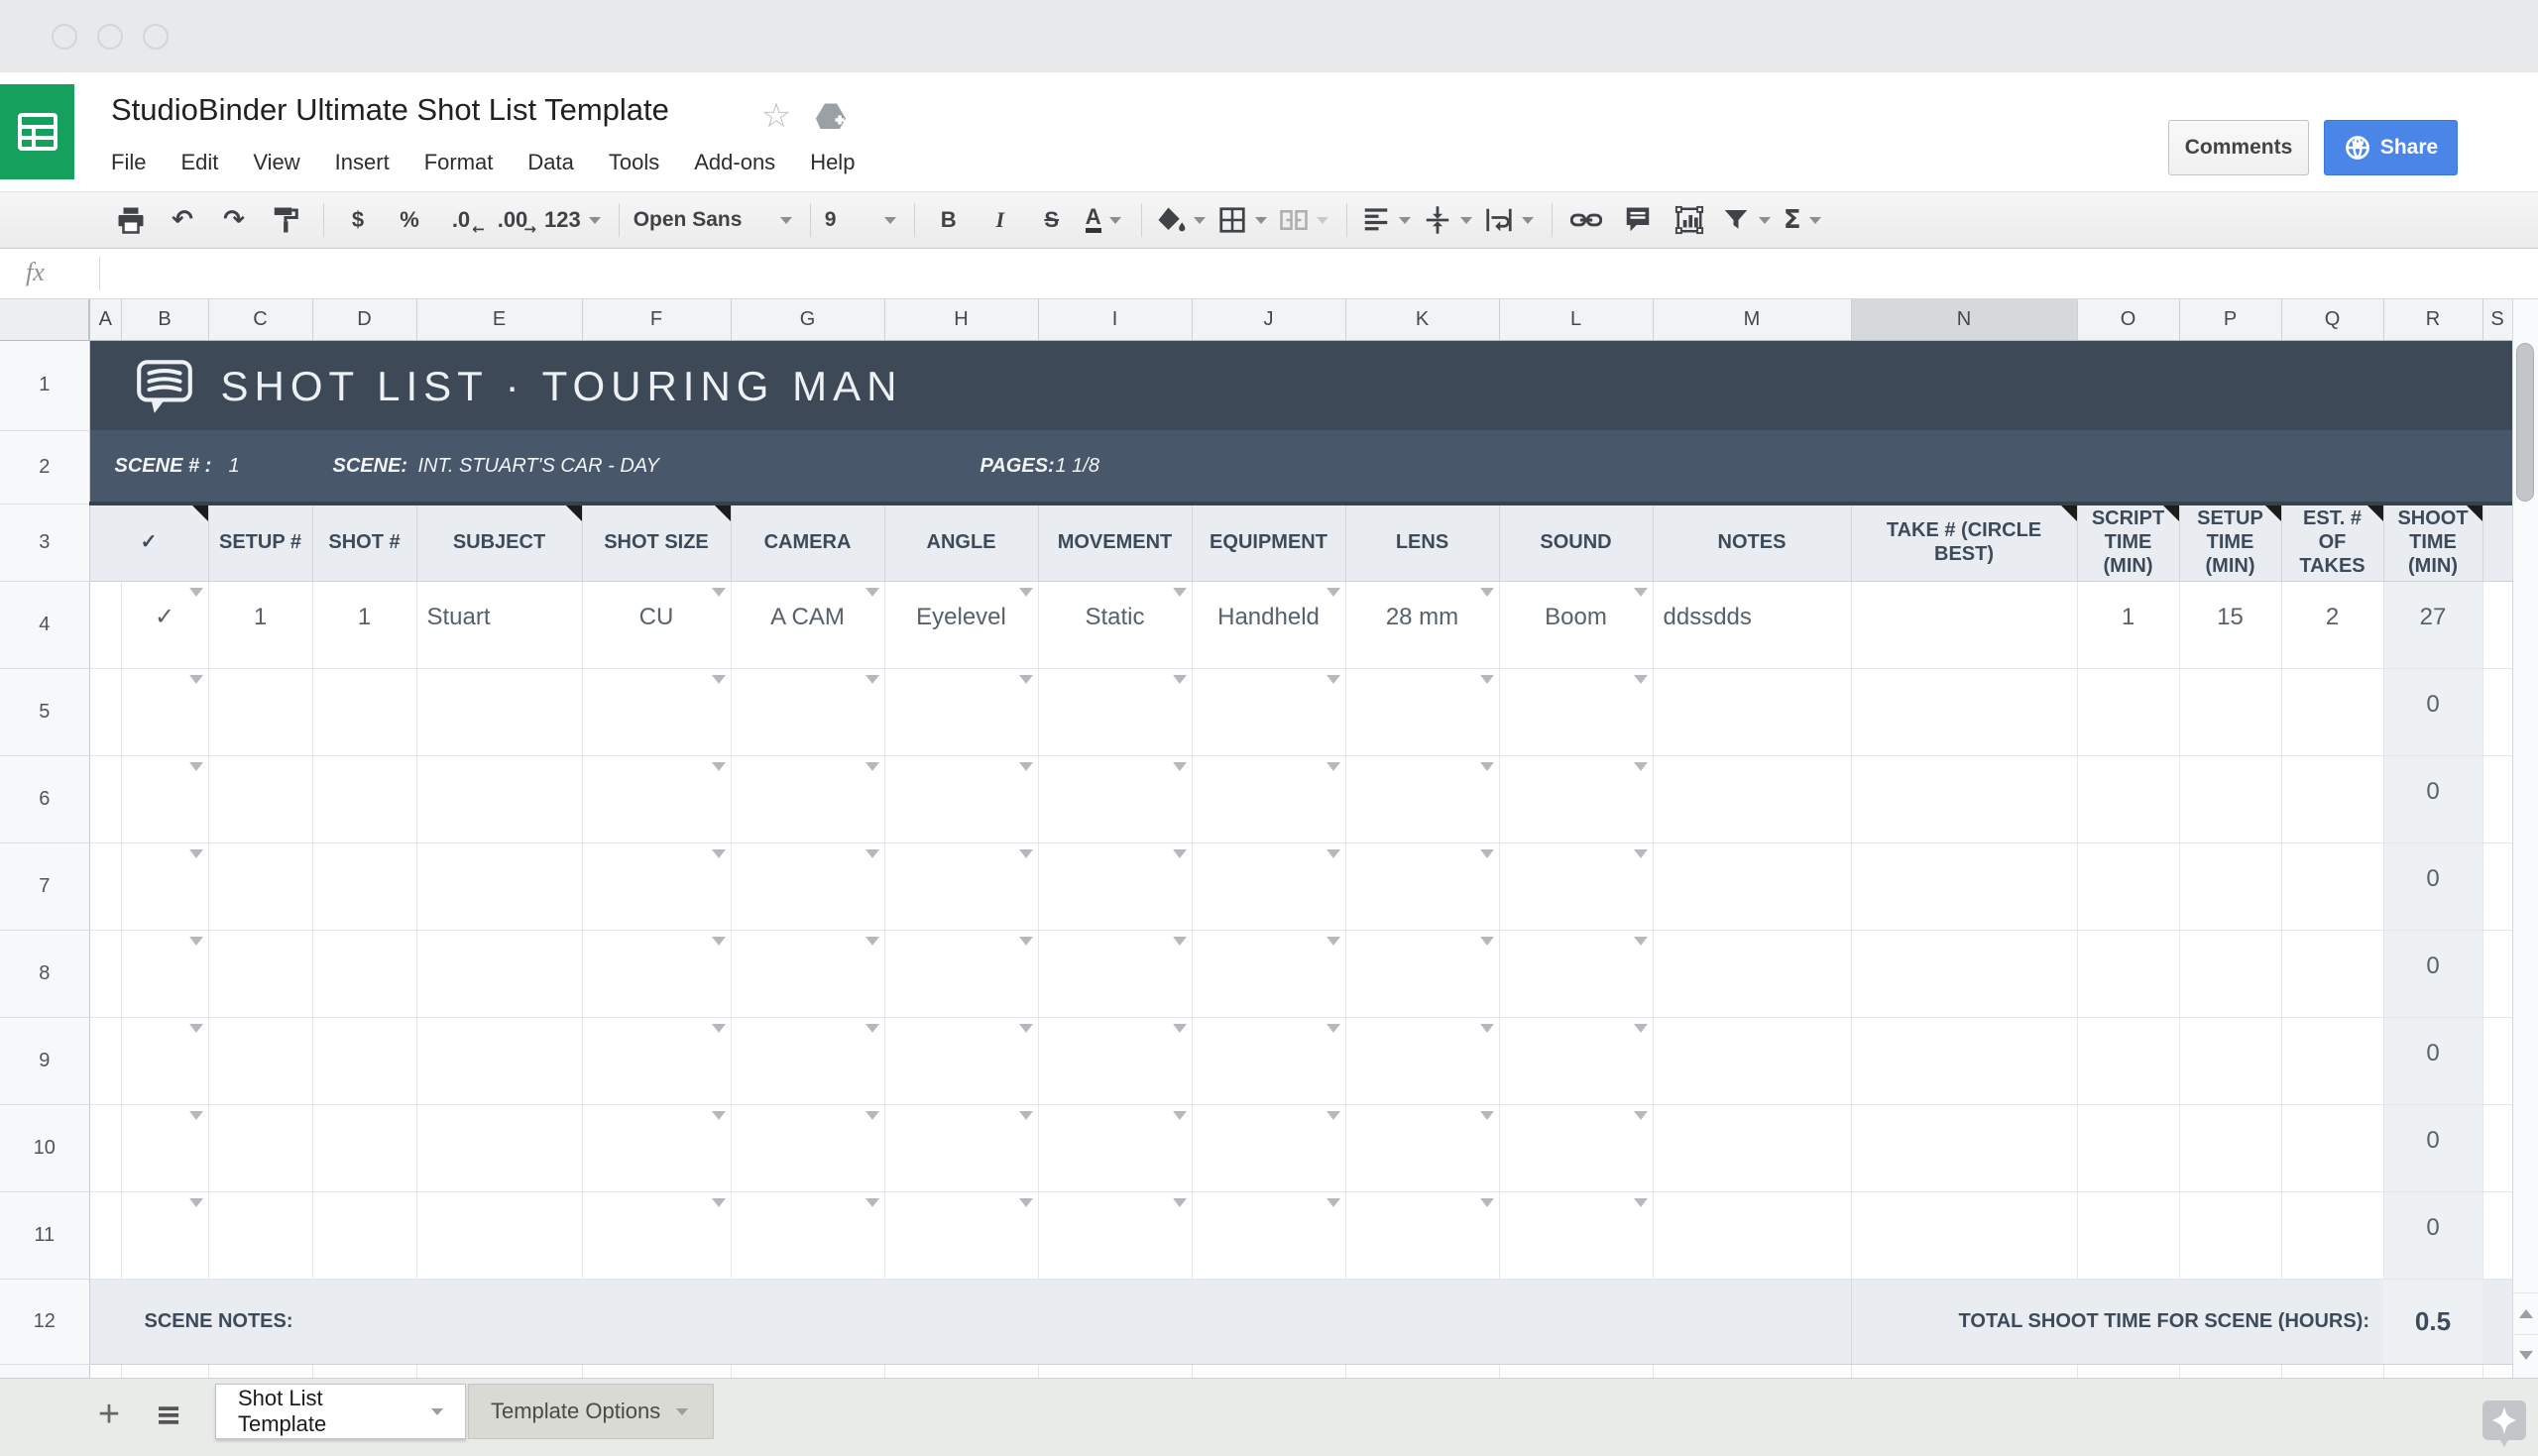 The width and height of the screenshot is (2538, 1456). What do you see at coordinates (1964, 320) in the screenshot?
I see `column-header-n-selected: N` at bounding box center [1964, 320].